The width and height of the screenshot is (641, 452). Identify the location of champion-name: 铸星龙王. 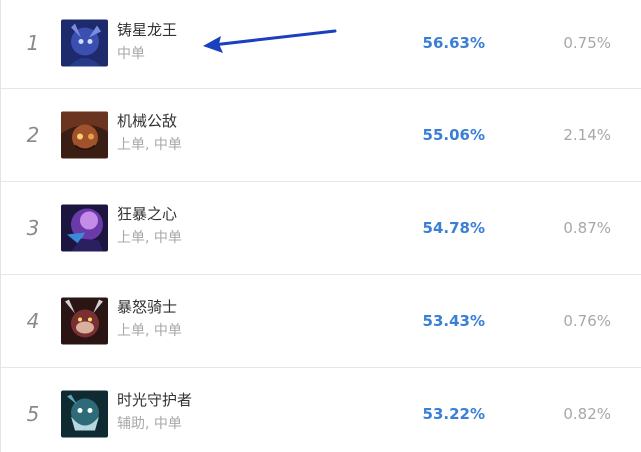
(147, 29).